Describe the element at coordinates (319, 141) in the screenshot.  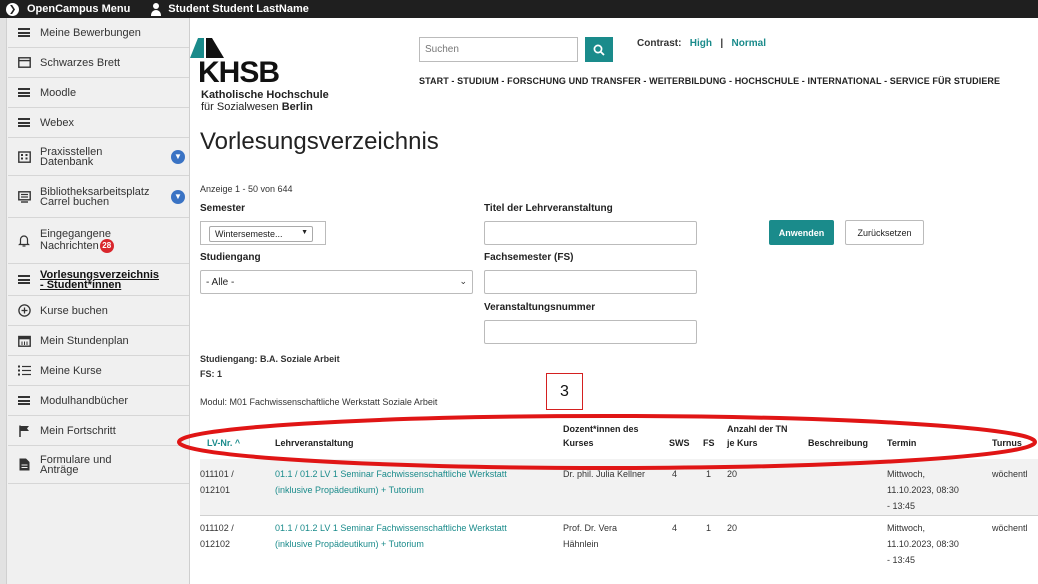
I see `page-title: Vorlesungsverzeichnis` at that location.